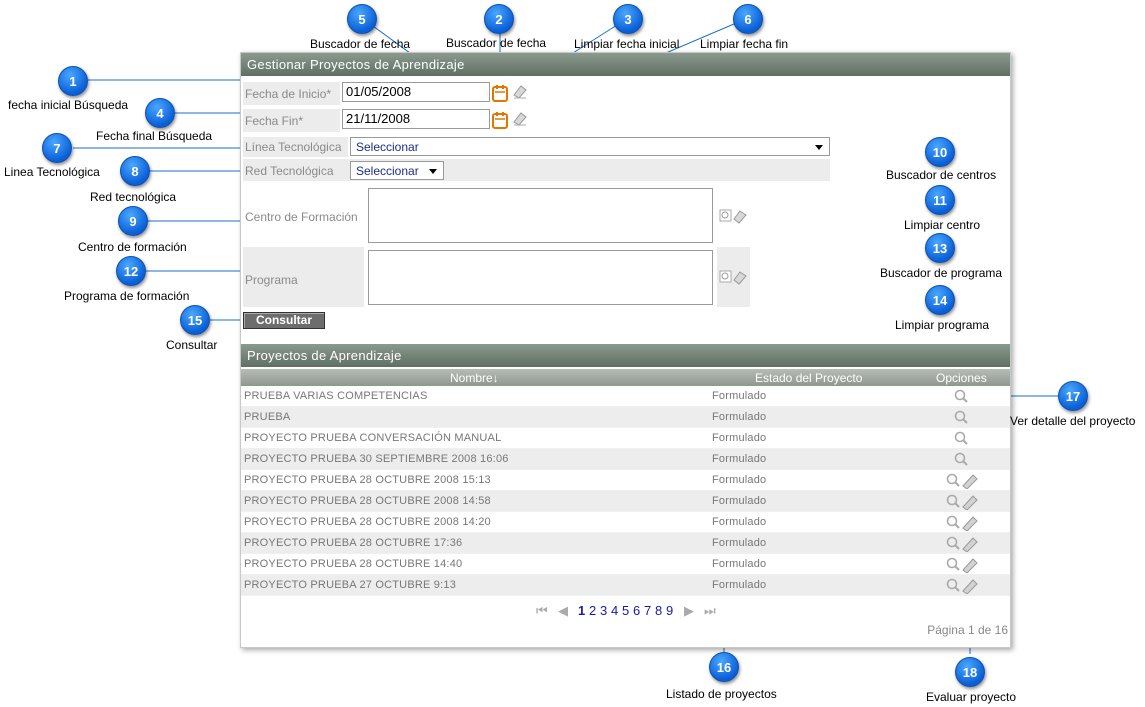  I want to click on project-name: PROYECTO PRUEBA 27 OCTUBRE 9:13, so click(350, 585).